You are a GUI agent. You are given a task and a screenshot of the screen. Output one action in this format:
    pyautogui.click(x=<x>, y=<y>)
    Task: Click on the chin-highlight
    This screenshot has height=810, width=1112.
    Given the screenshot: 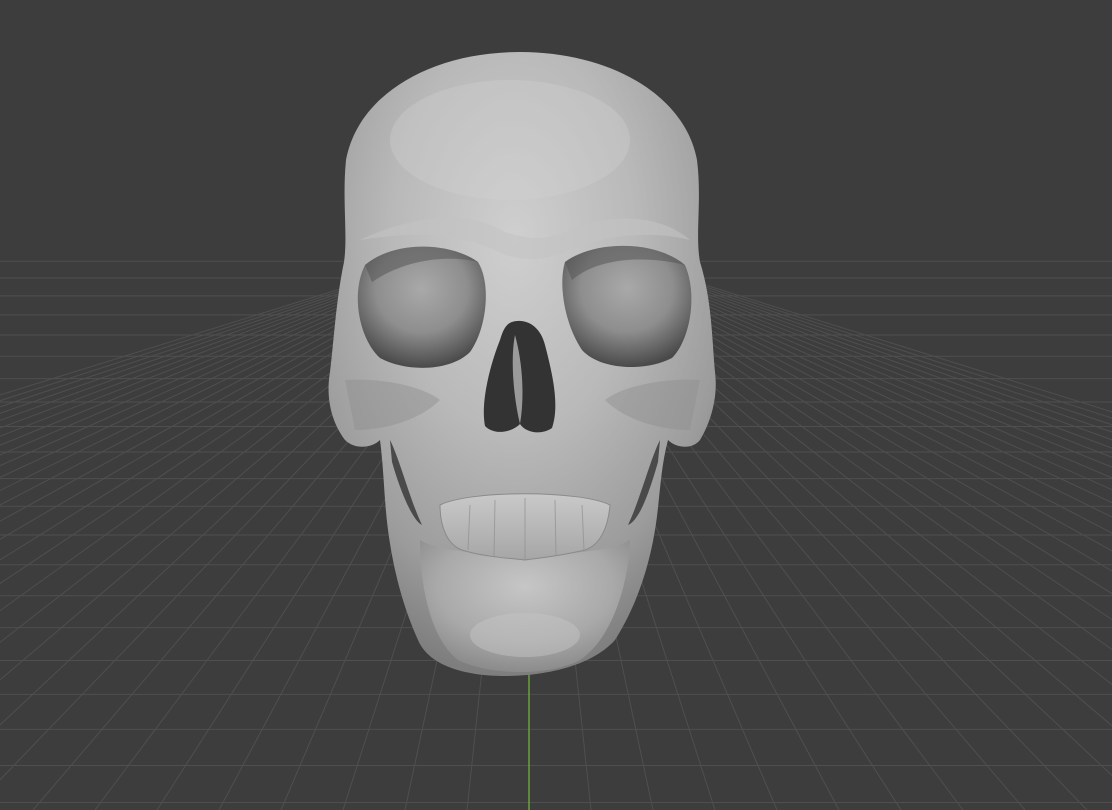 What is the action you would take?
    pyautogui.click(x=525, y=635)
    